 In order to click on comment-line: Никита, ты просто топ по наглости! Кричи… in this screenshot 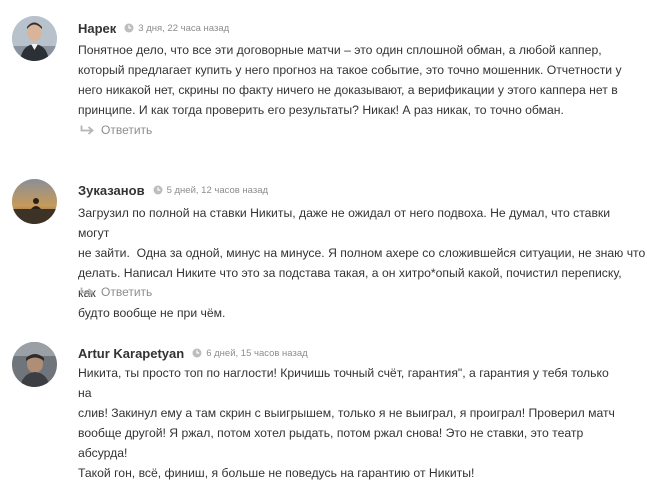, I will do `click(343, 383)`.